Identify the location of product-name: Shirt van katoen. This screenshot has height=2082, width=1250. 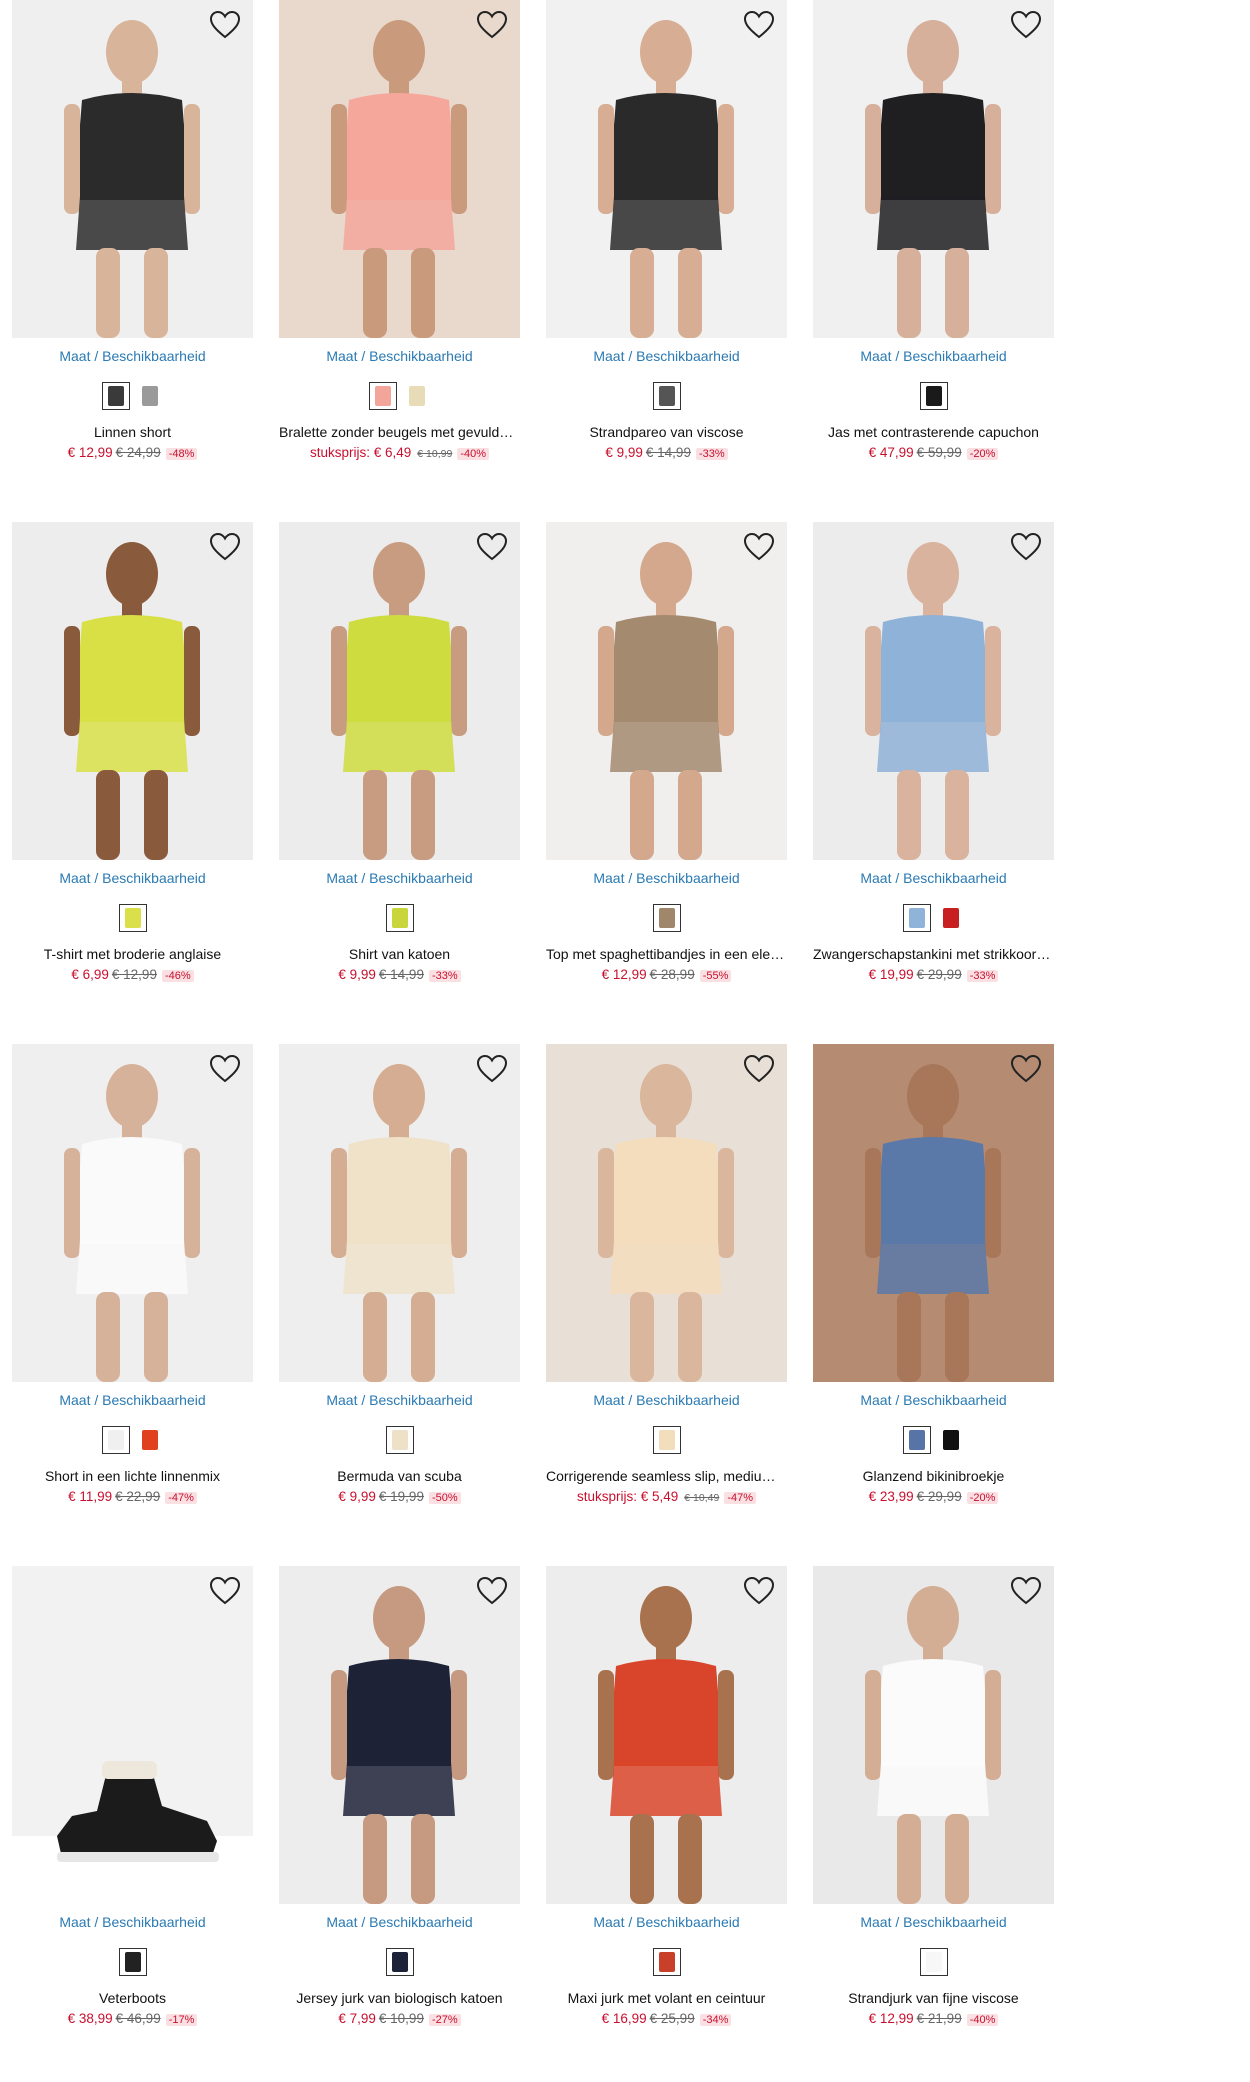
(399, 954).